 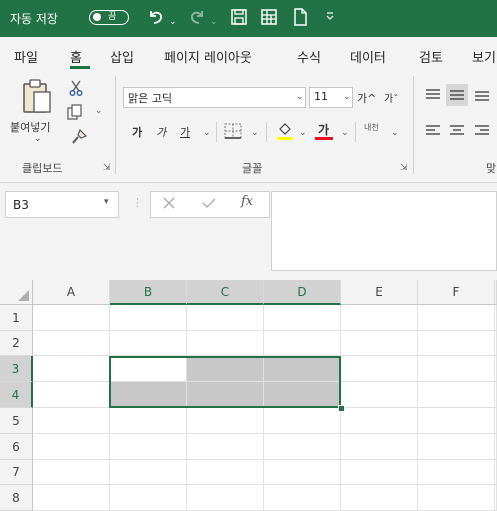 What do you see at coordinates (225, 395) in the screenshot?
I see `cell-c4` at bounding box center [225, 395].